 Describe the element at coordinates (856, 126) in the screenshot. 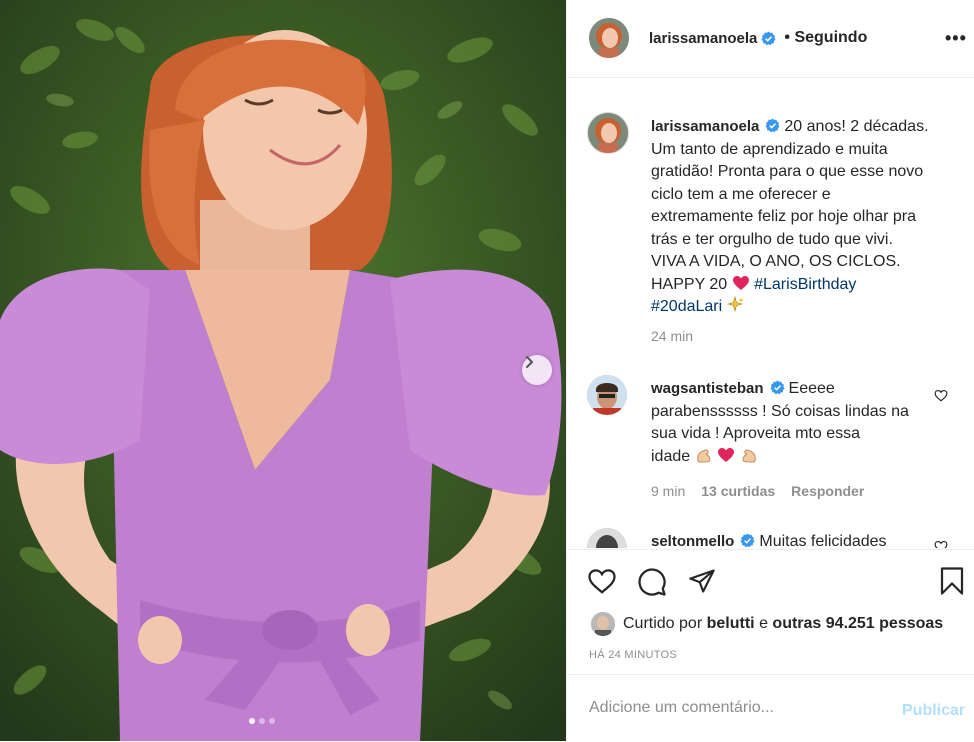

I see `caption-line: 20 anos! 2 décadas.` at that location.